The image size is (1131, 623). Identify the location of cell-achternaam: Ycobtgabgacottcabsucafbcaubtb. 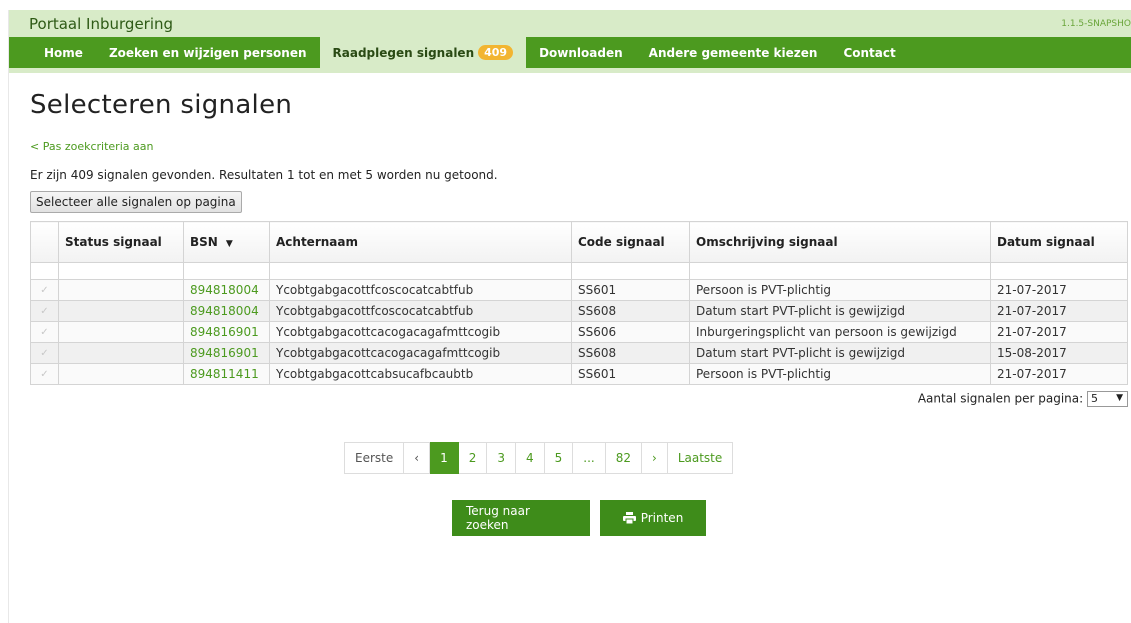
(420, 374).